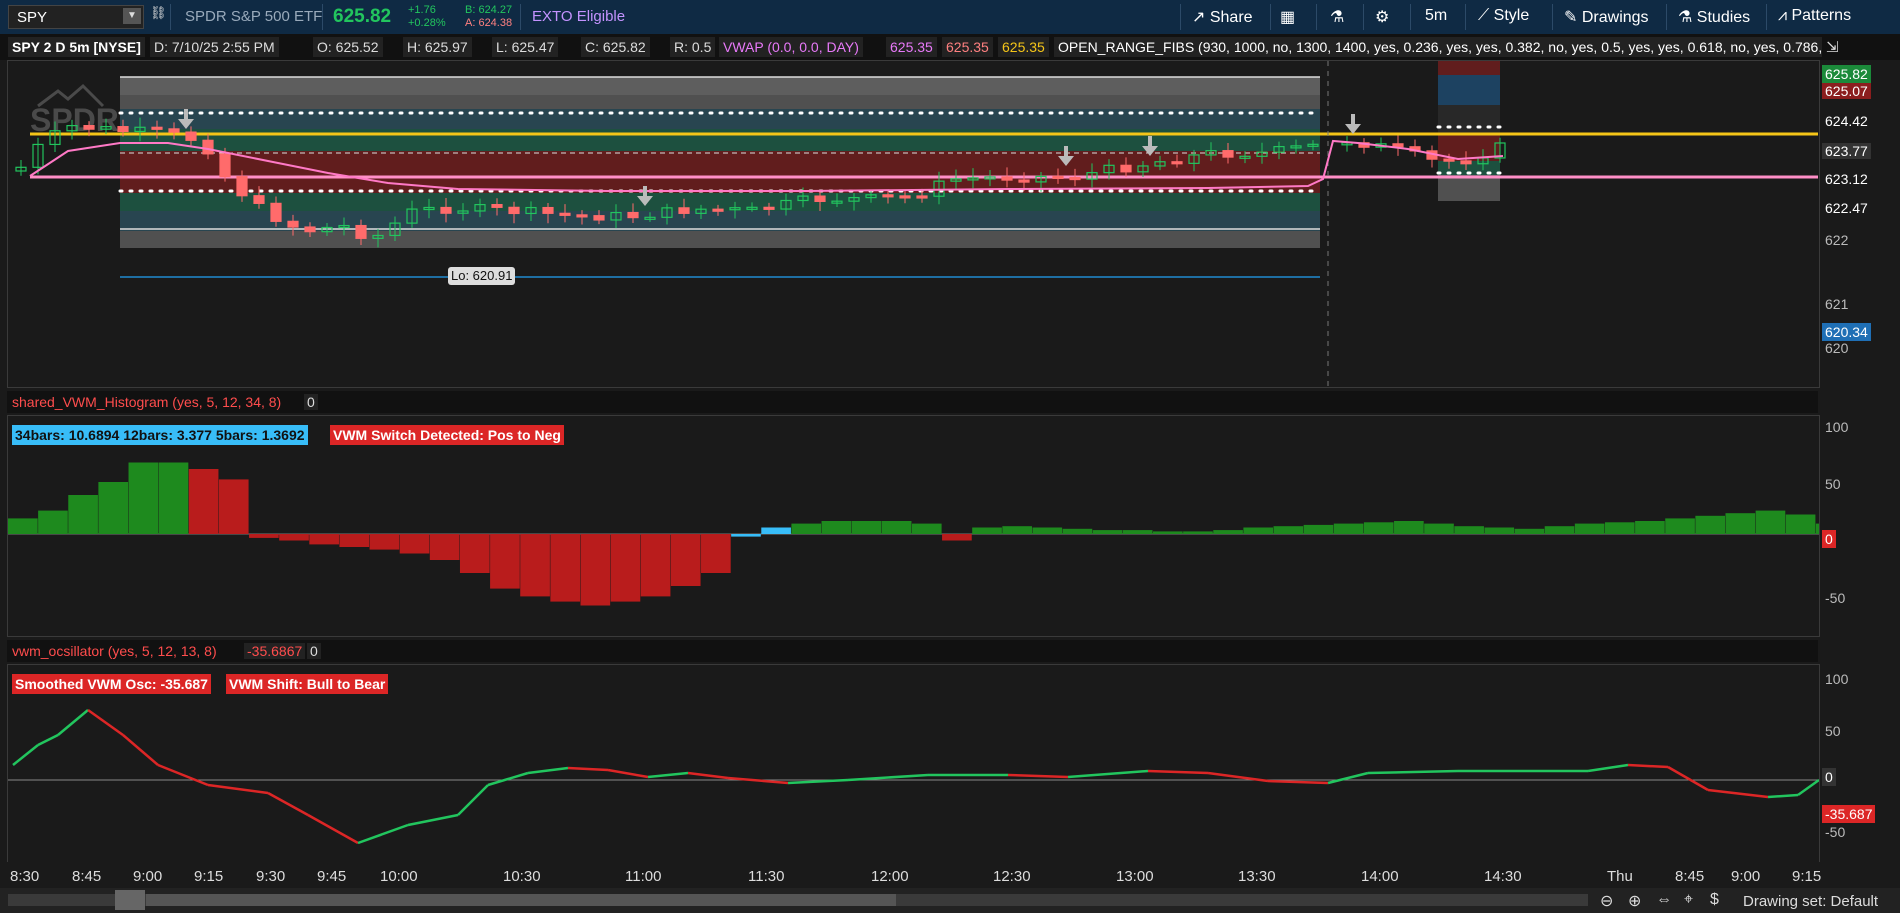  What do you see at coordinates (1606, 17) in the screenshot?
I see `drawings-button: ✎ Drawings` at bounding box center [1606, 17].